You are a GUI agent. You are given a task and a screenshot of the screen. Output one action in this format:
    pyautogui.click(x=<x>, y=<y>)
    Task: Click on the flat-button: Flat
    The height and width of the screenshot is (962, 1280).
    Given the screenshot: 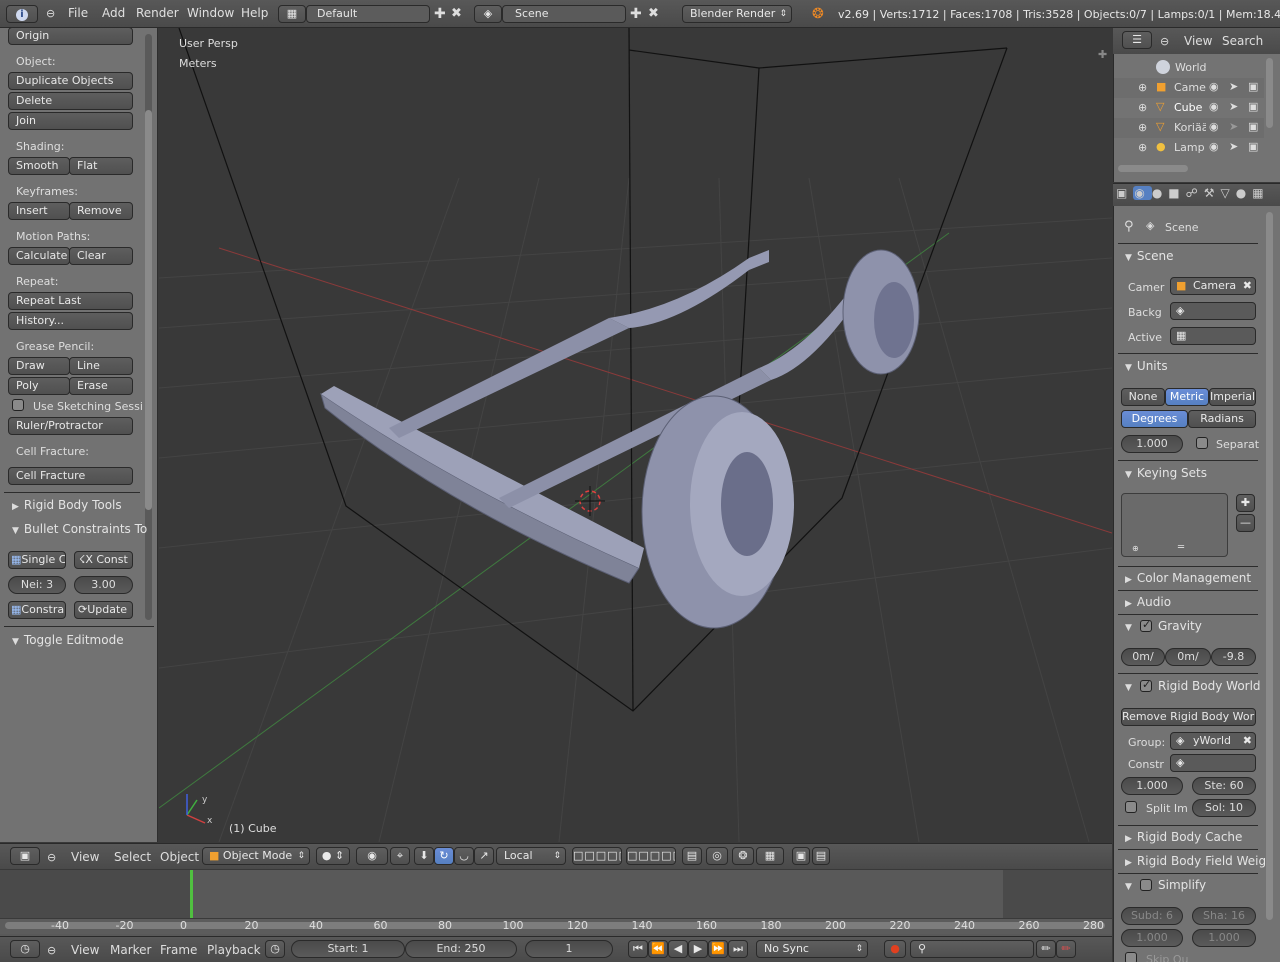 What is the action you would take?
    pyautogui.click(x=101, y=166)
    